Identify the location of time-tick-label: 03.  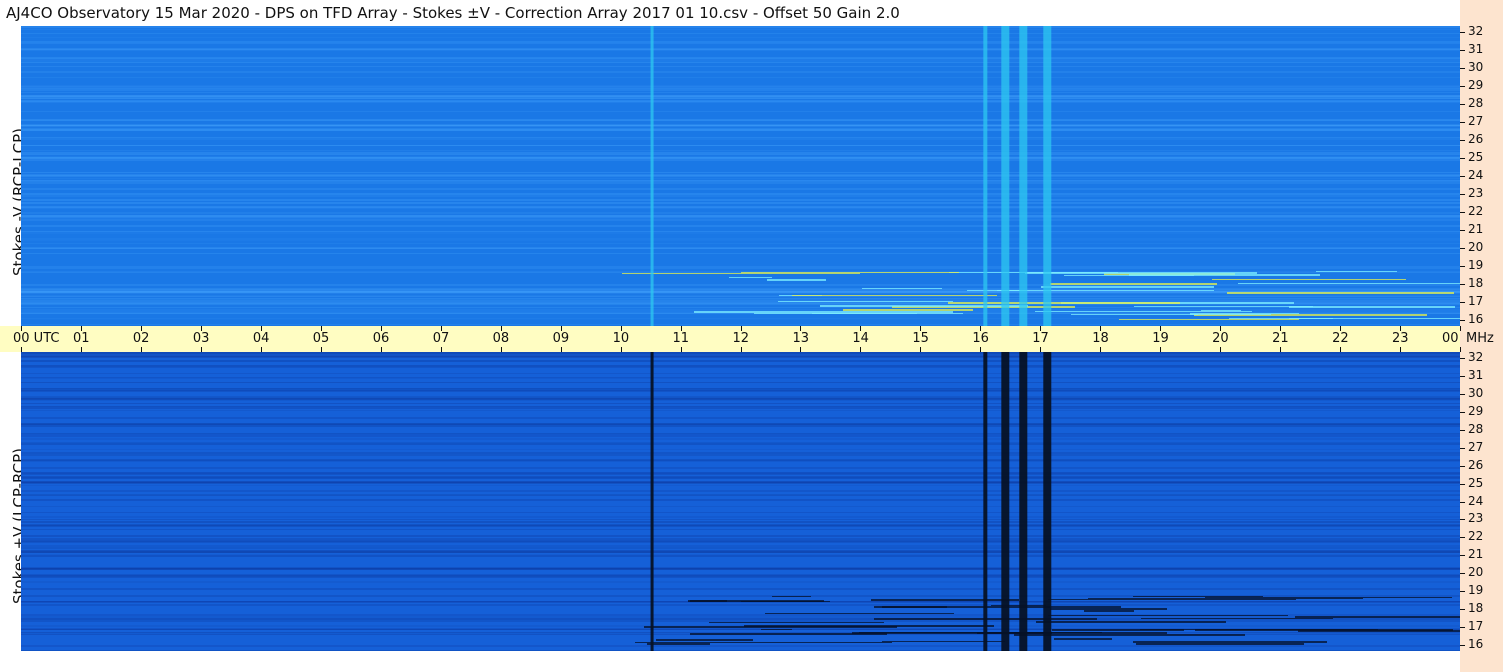
(201, 338).